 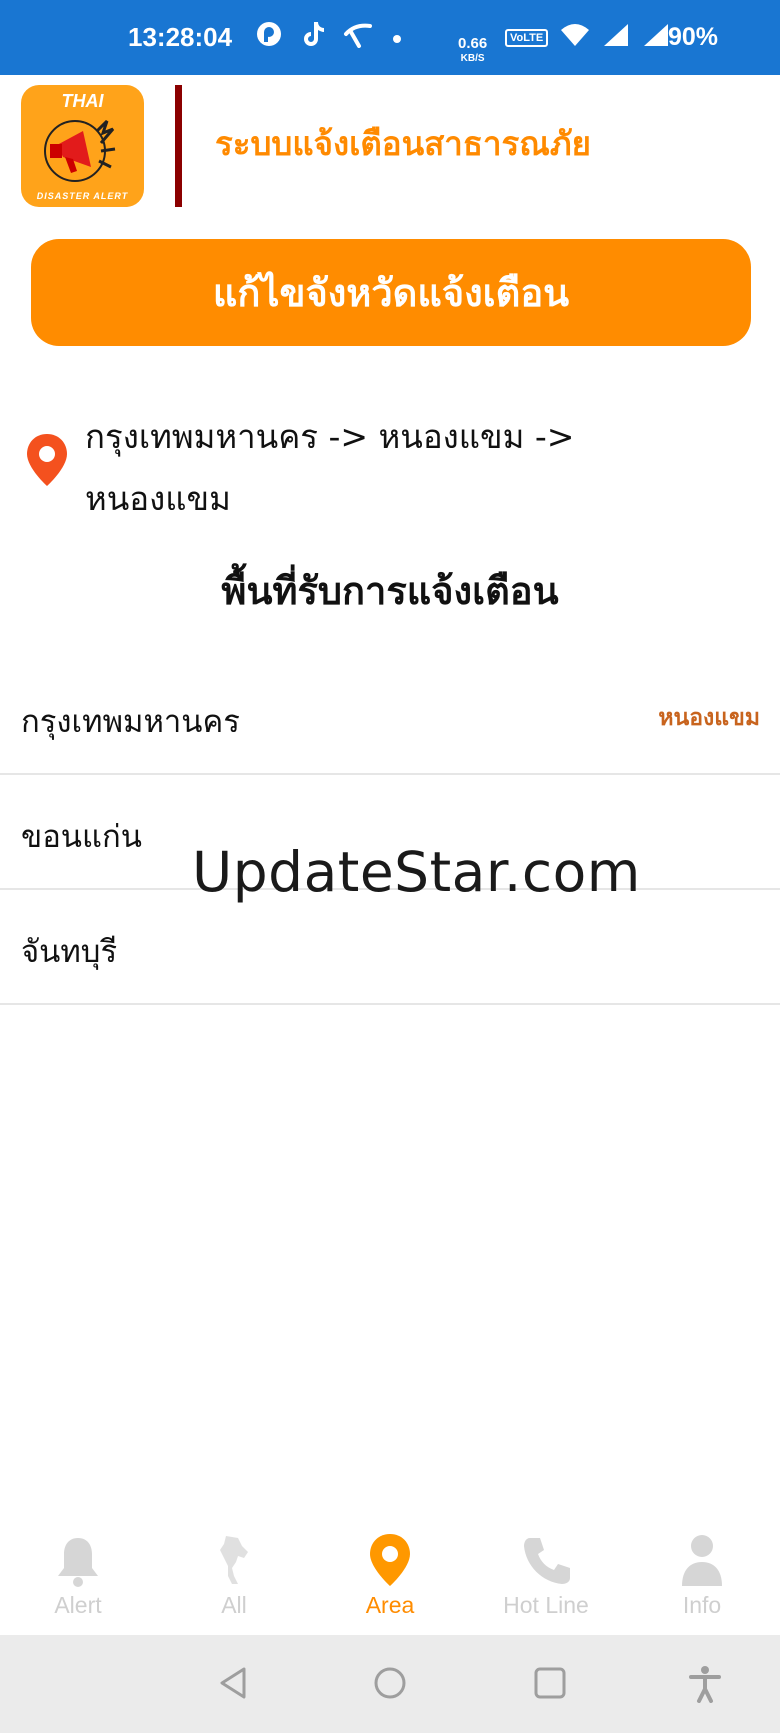 I want to click on location-path-text: กรุงเทพมหานคร -> หนองแขม -> หนองแขม, so click(x=330, y=467).